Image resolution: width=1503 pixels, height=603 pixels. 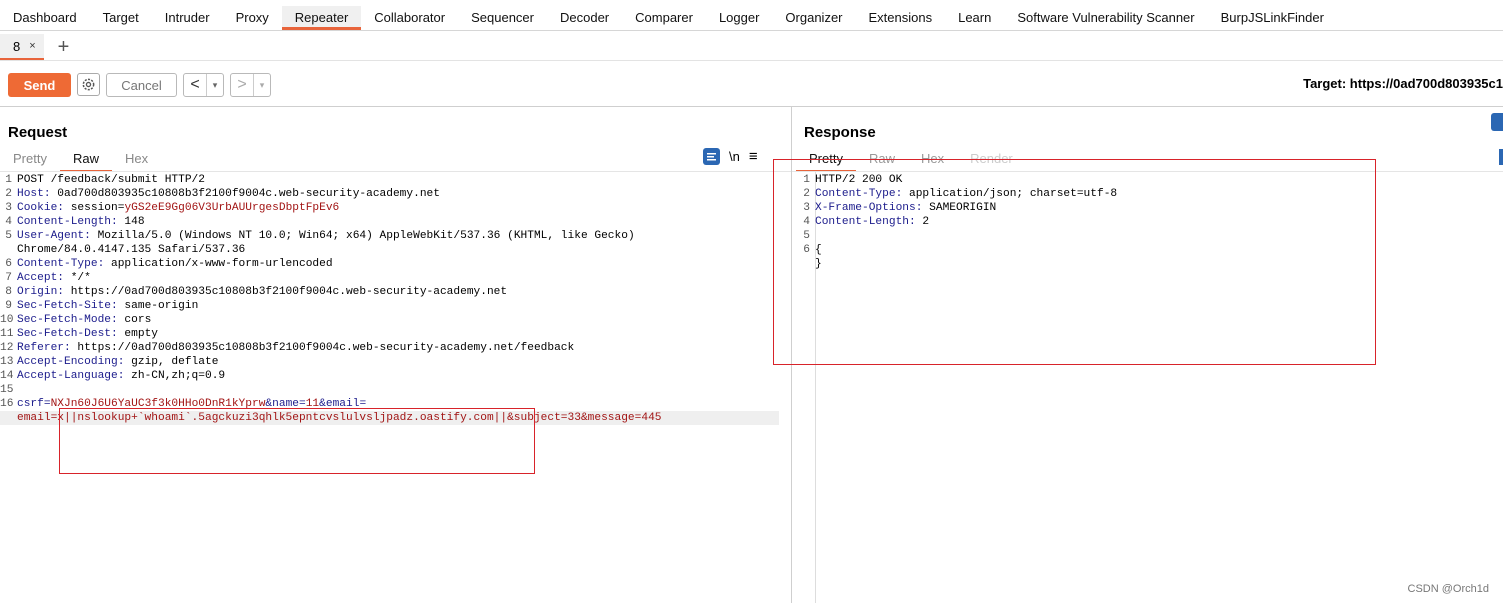 I want to click on header-name: Host:, so click(x=34, y=194).